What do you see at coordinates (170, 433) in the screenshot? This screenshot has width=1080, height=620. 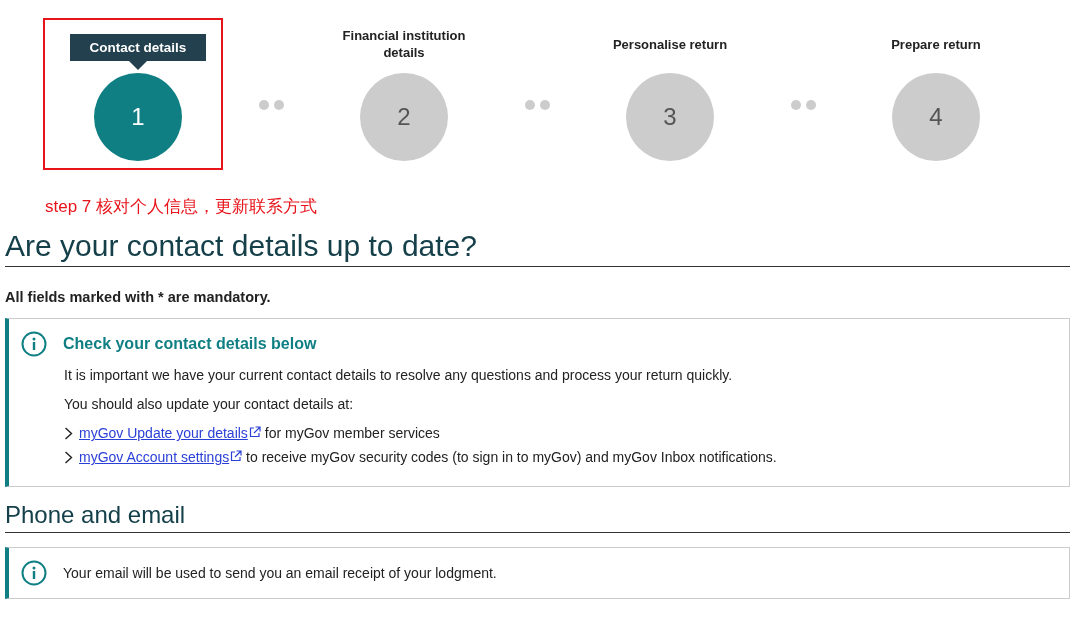 I see `external-link: myGov Update your details` at bounding box center [170, 433].